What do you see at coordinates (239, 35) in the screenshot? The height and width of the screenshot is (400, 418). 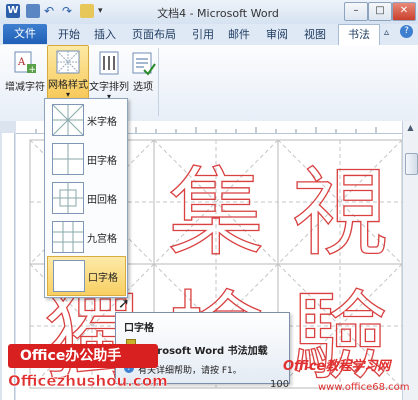 I see `tab-mailings: 邮件` at bounding box center [239, 35].